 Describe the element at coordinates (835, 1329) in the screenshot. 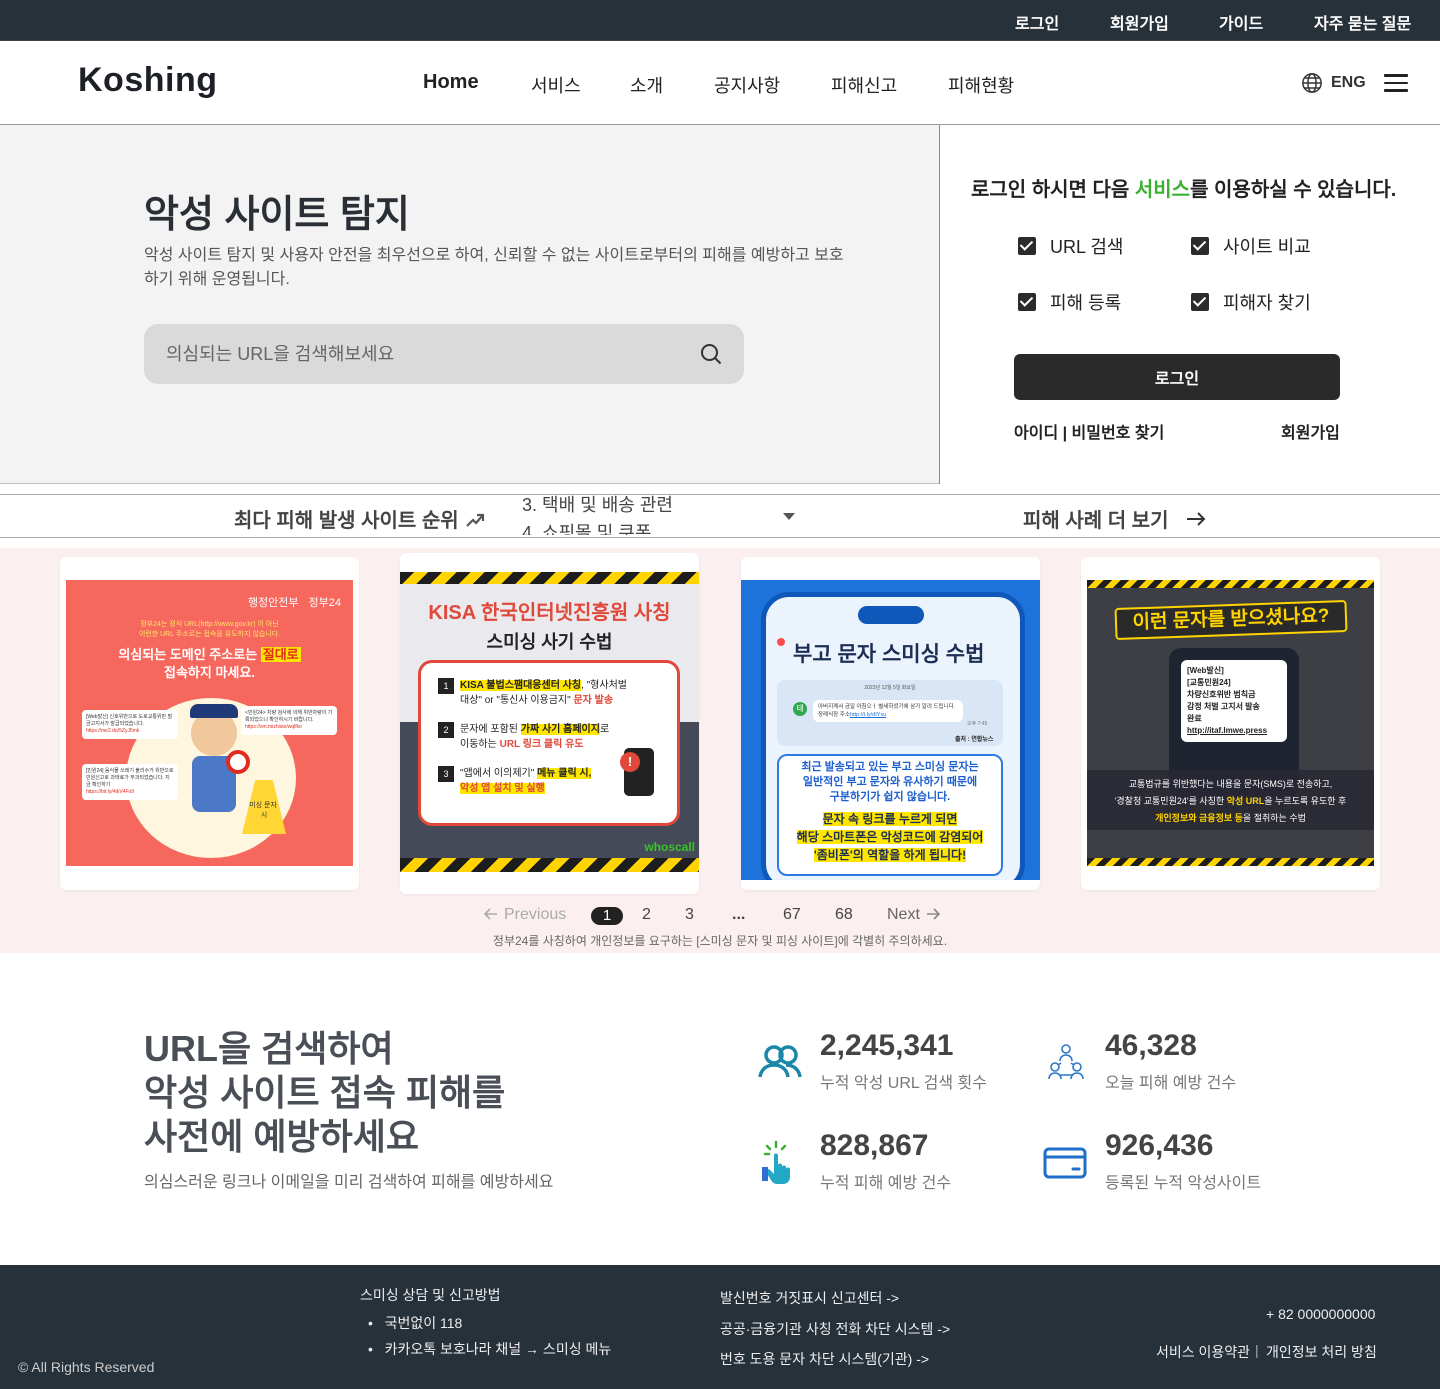

I see `footer-link-impersonation-block: 공공·금융기관 사칭 전화 차단 시스템 ->` at that location.